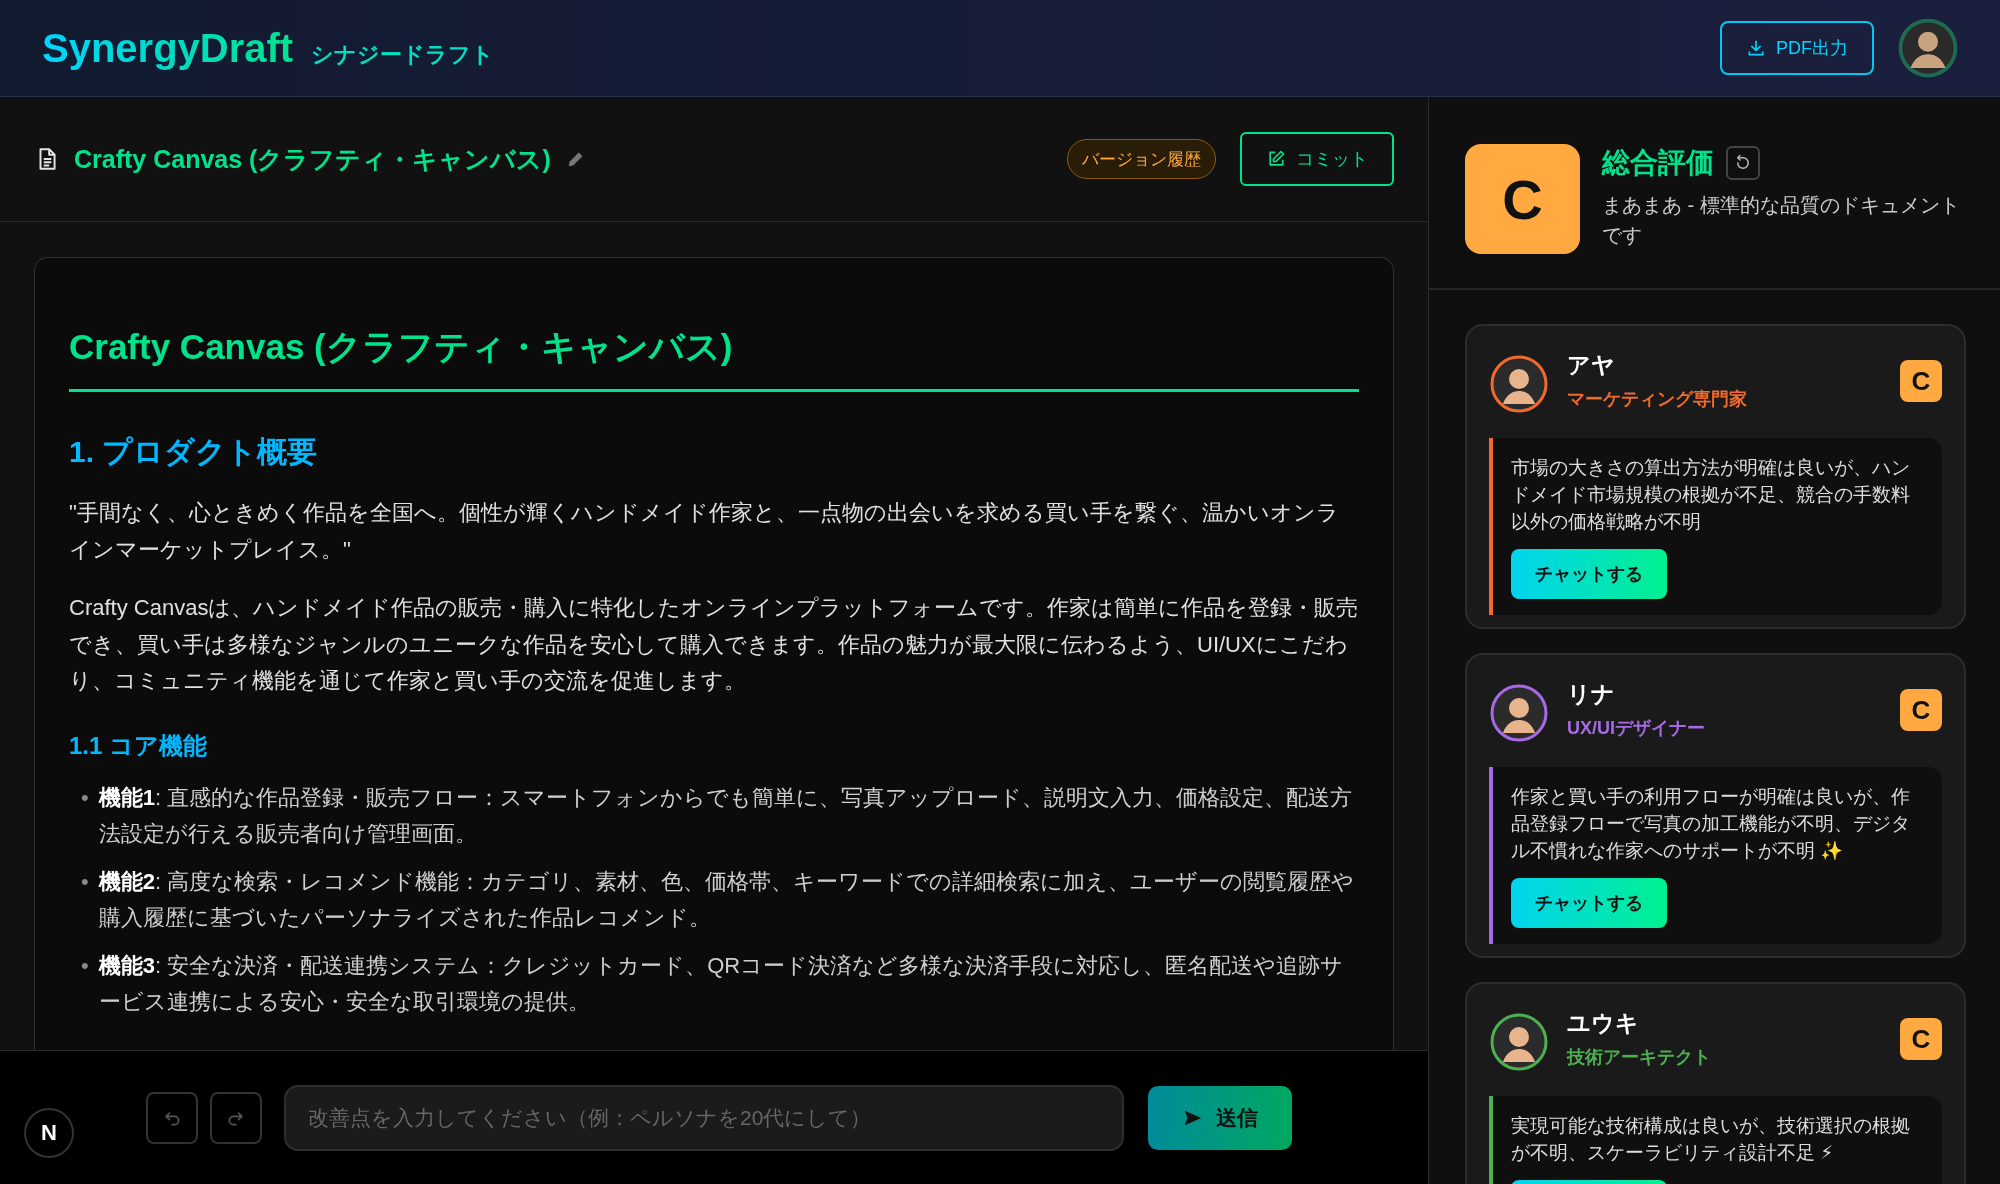 The width and height of the screenshot is (2000, 1184). What do you see at coordinates (714, 358) in the screenshot?
I see `document-heading: Crafty Canvas (クラフティ・キャンバス)` at bounding box center [714, 358].